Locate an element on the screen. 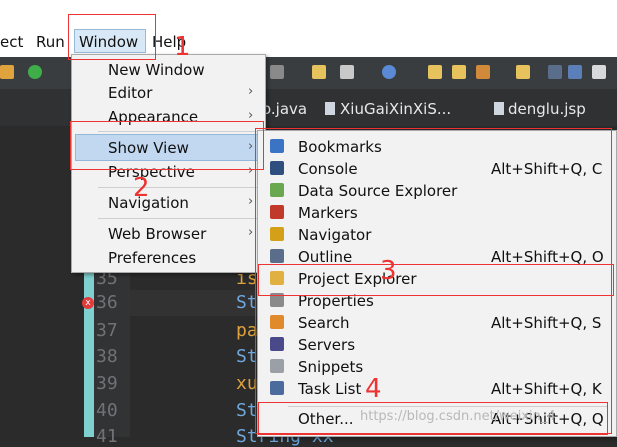 The width and height of the screenshot is (617, 447). tab-denglu: denglu.jsp is located at coordinates (547, 109).